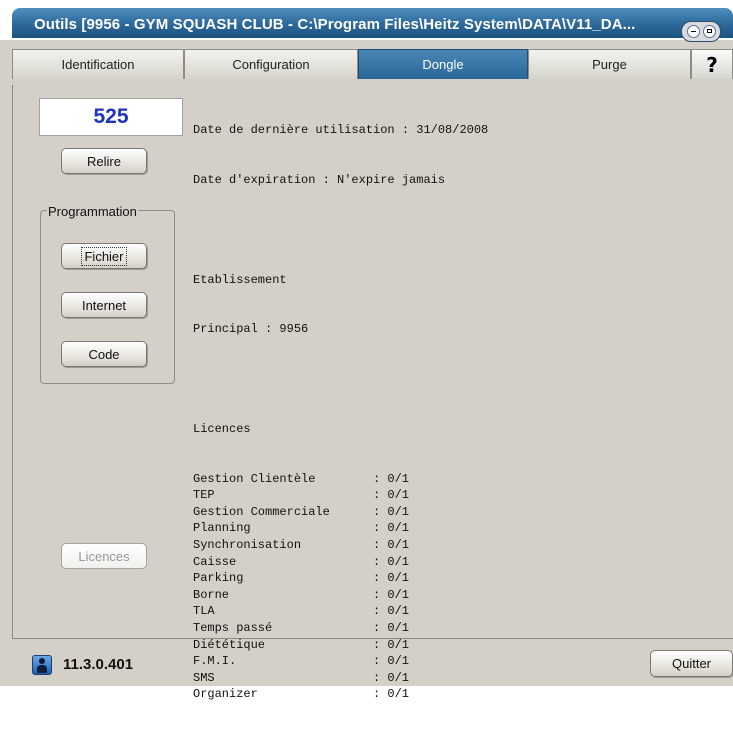 This screenshot has width=733, height=736. Describe the element at coordinates (709, 31) in the screenshot. I see `maximize-icon` at that location.